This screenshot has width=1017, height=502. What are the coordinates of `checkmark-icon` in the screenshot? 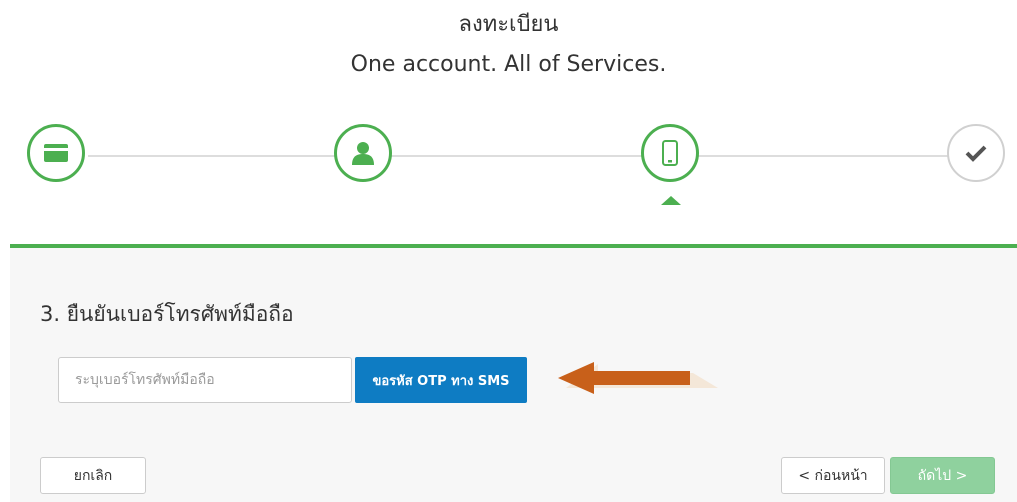 It's located at (976, 153).